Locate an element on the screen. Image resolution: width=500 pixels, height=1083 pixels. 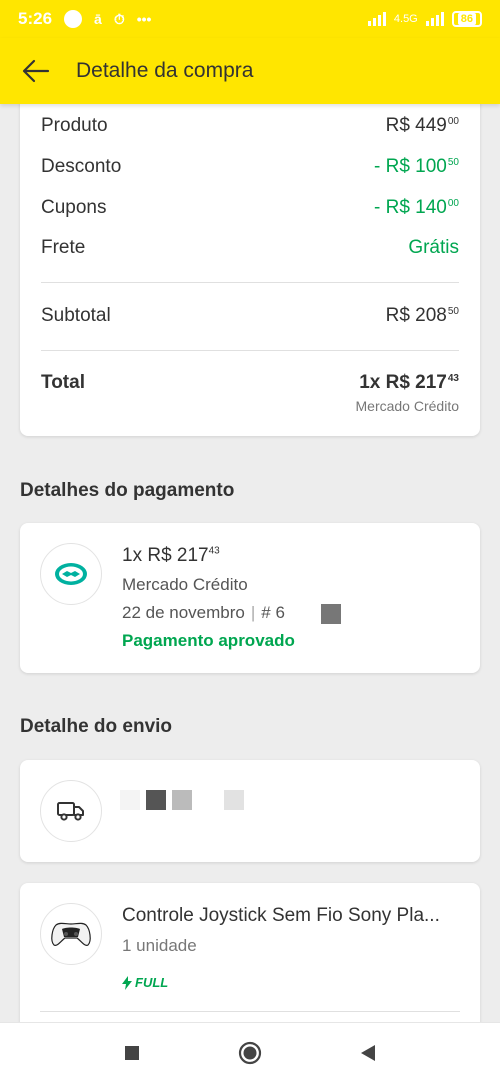
desconto-row: Desconto - R$ 10050 is located at coordinates (250, 167).